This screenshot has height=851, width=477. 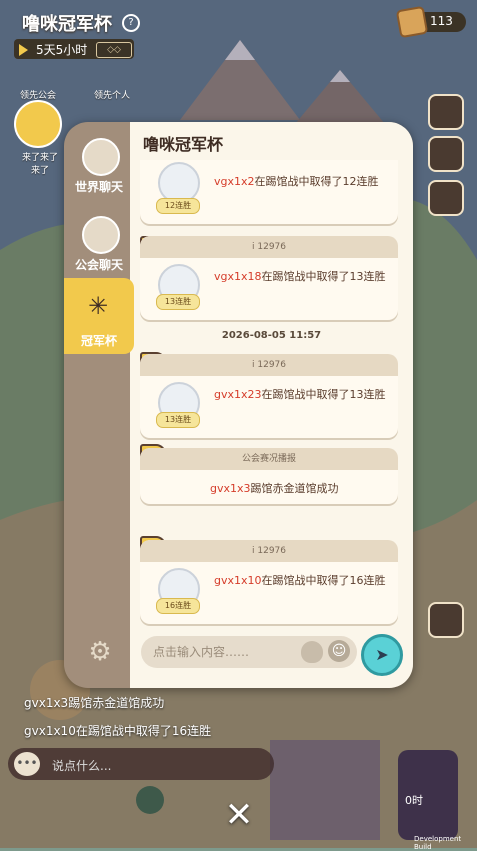 I want to click on list-item: i 12976 13连胜 gvx1x23在踢馆战中取得了13连胜, so click(x=269, y=396).